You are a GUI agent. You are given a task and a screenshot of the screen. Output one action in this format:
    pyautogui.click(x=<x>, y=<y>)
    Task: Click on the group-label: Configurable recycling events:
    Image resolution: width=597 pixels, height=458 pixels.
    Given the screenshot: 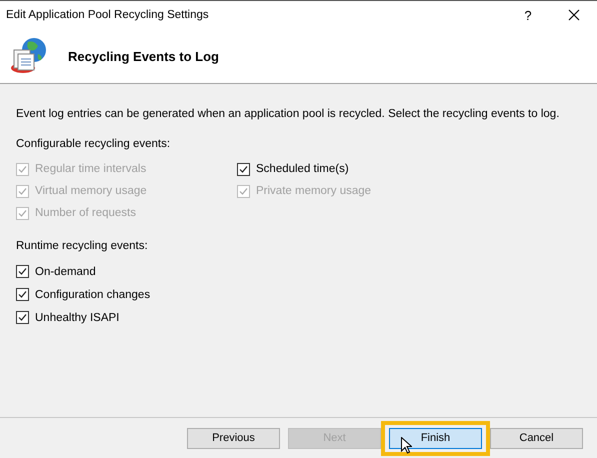 What is the action you would take?
    pyautogui.click(x=94, y=144)
    